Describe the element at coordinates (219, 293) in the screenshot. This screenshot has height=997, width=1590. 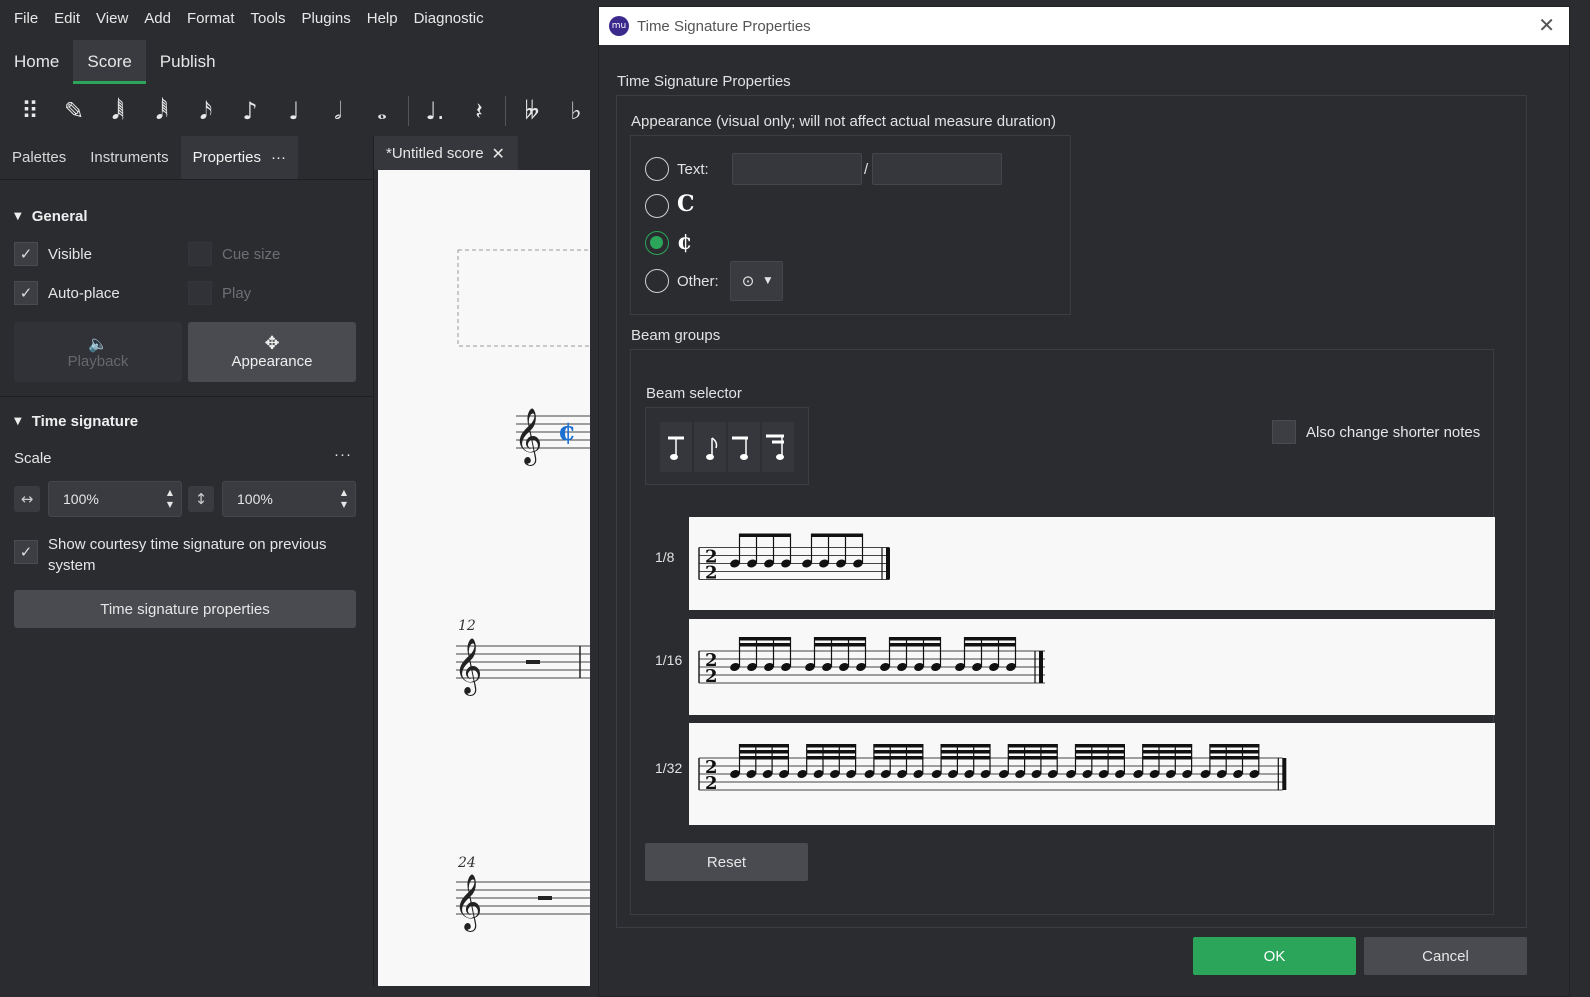
I see `play-checkbox: Play` at that location.